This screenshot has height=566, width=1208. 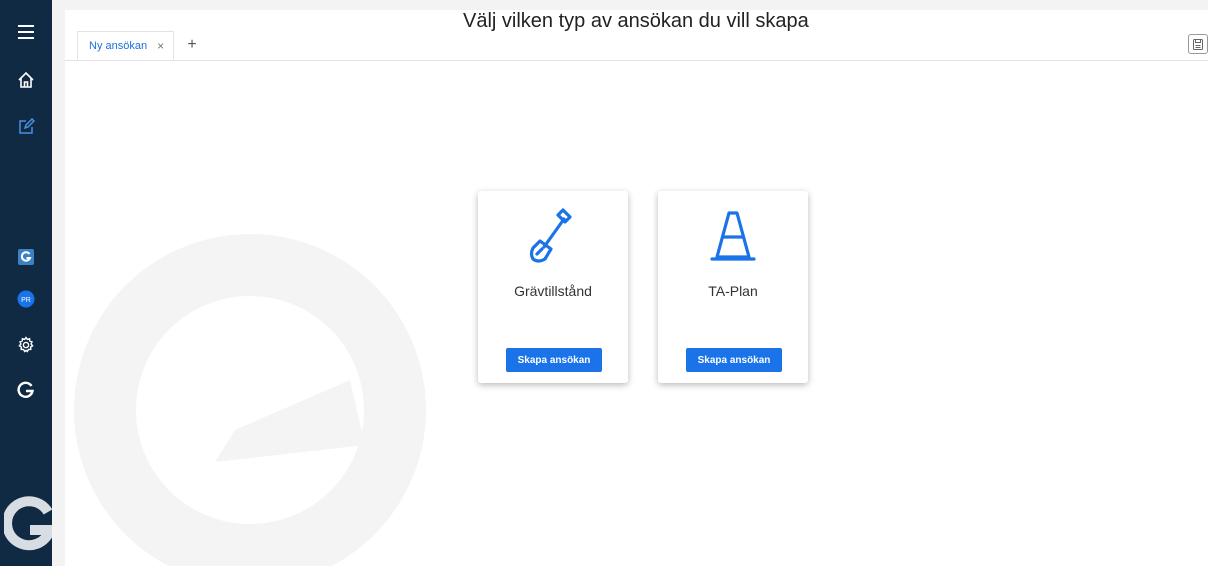 I want to click on tab-label: Ny ansökan, so click(x=118, y=45).